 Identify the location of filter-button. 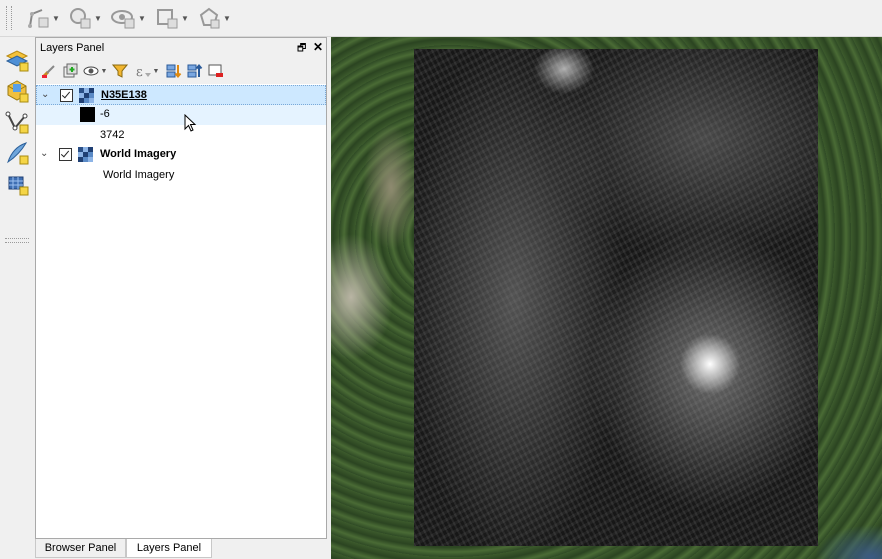
(120, 71).